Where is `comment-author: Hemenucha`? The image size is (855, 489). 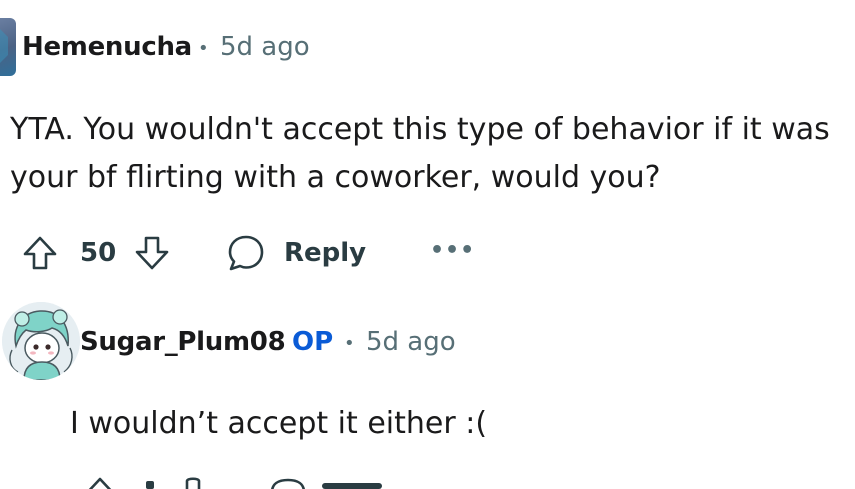 comment-author: Hemenucha is located at coordinates (107, 47).